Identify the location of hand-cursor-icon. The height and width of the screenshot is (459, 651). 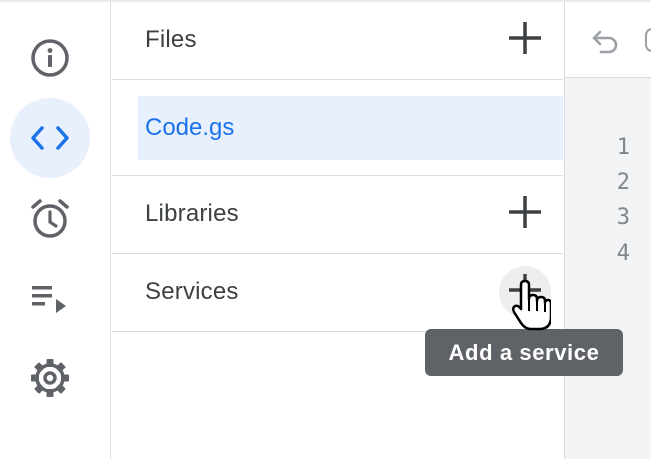
(532, 307).